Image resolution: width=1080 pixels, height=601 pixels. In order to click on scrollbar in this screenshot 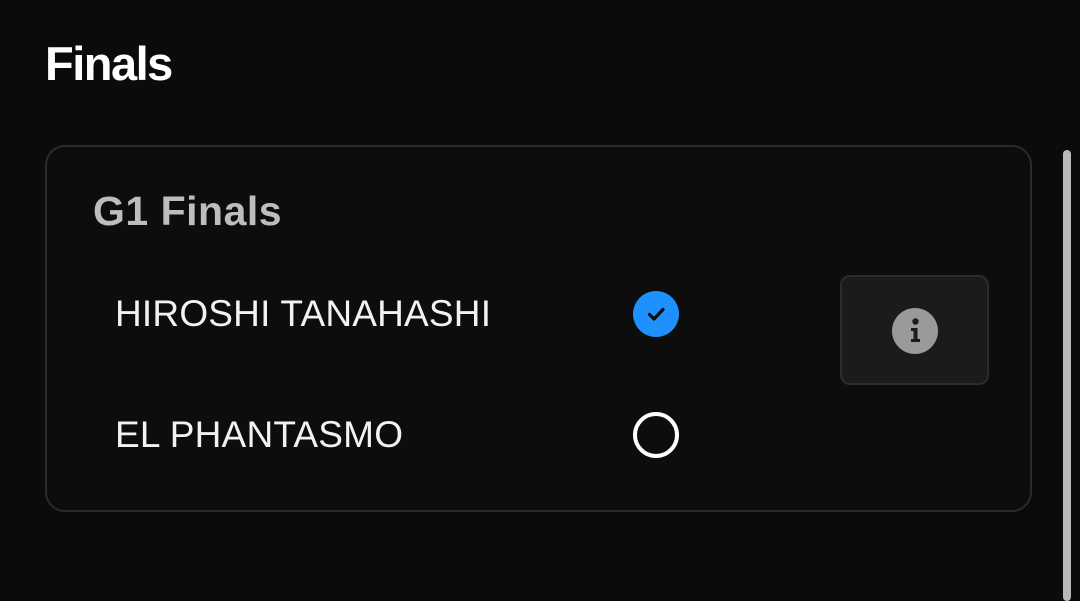, I will do `click(1067, 375)`.